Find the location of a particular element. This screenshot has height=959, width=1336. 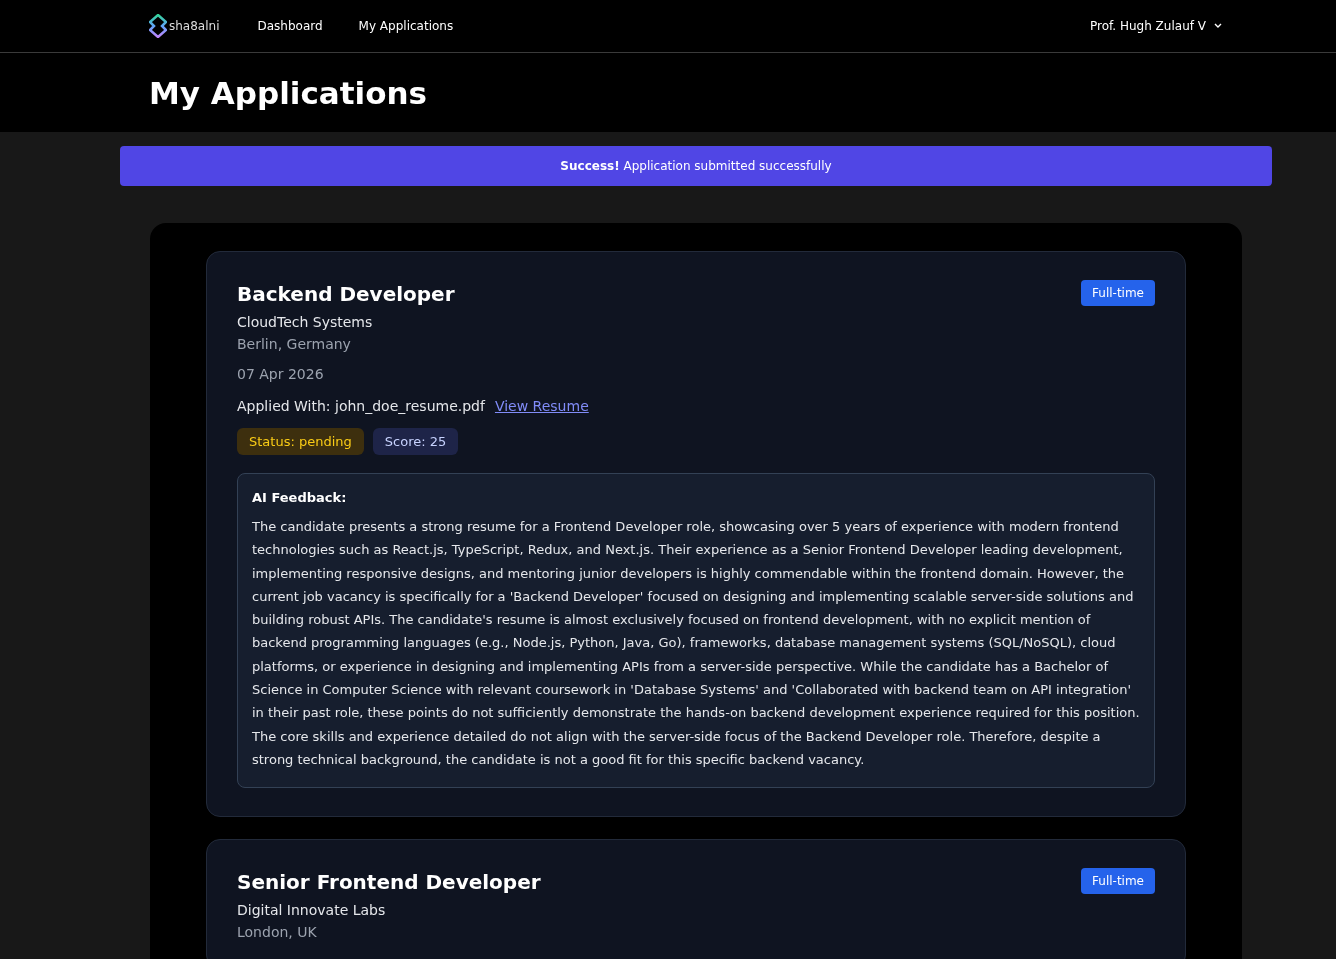

status-badge: Status: pending is located at coordinates (300, 441).